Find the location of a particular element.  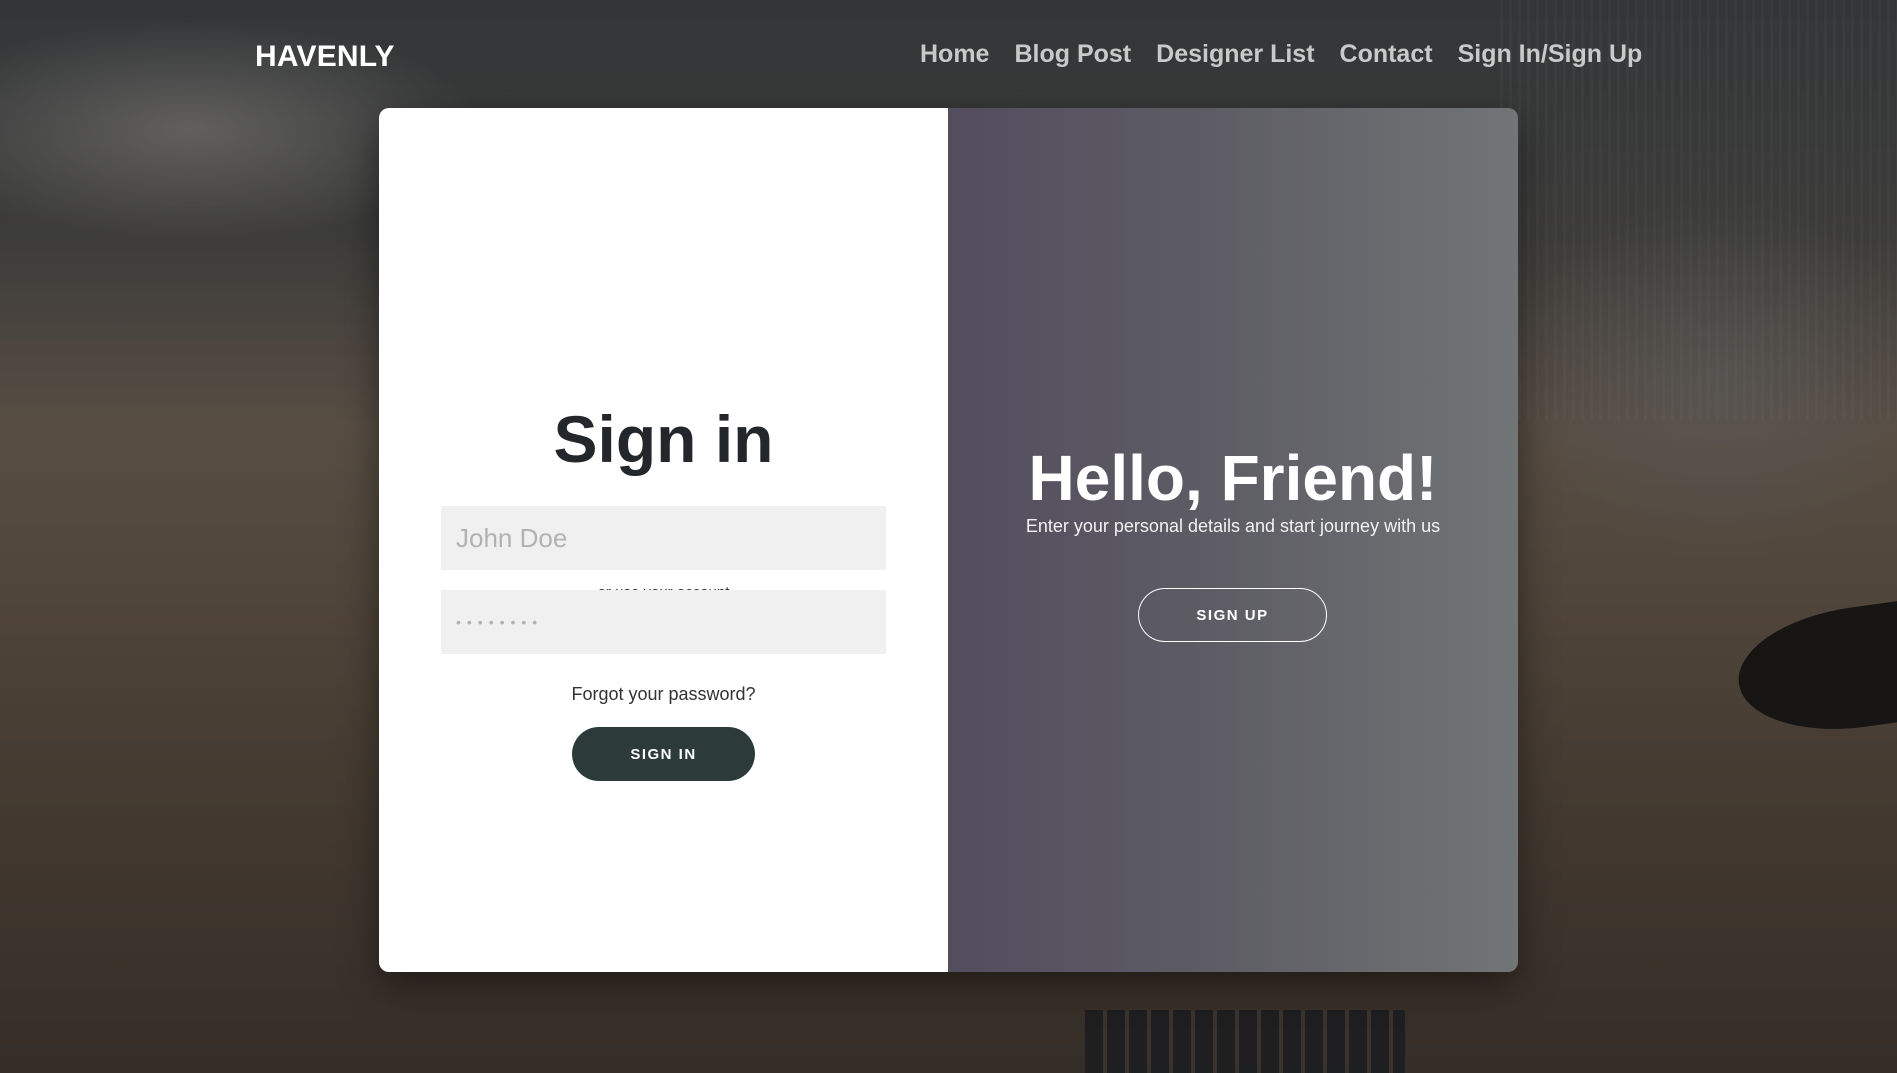

sign-up-button: SIGN UP is located at coordinates (1232, 615).